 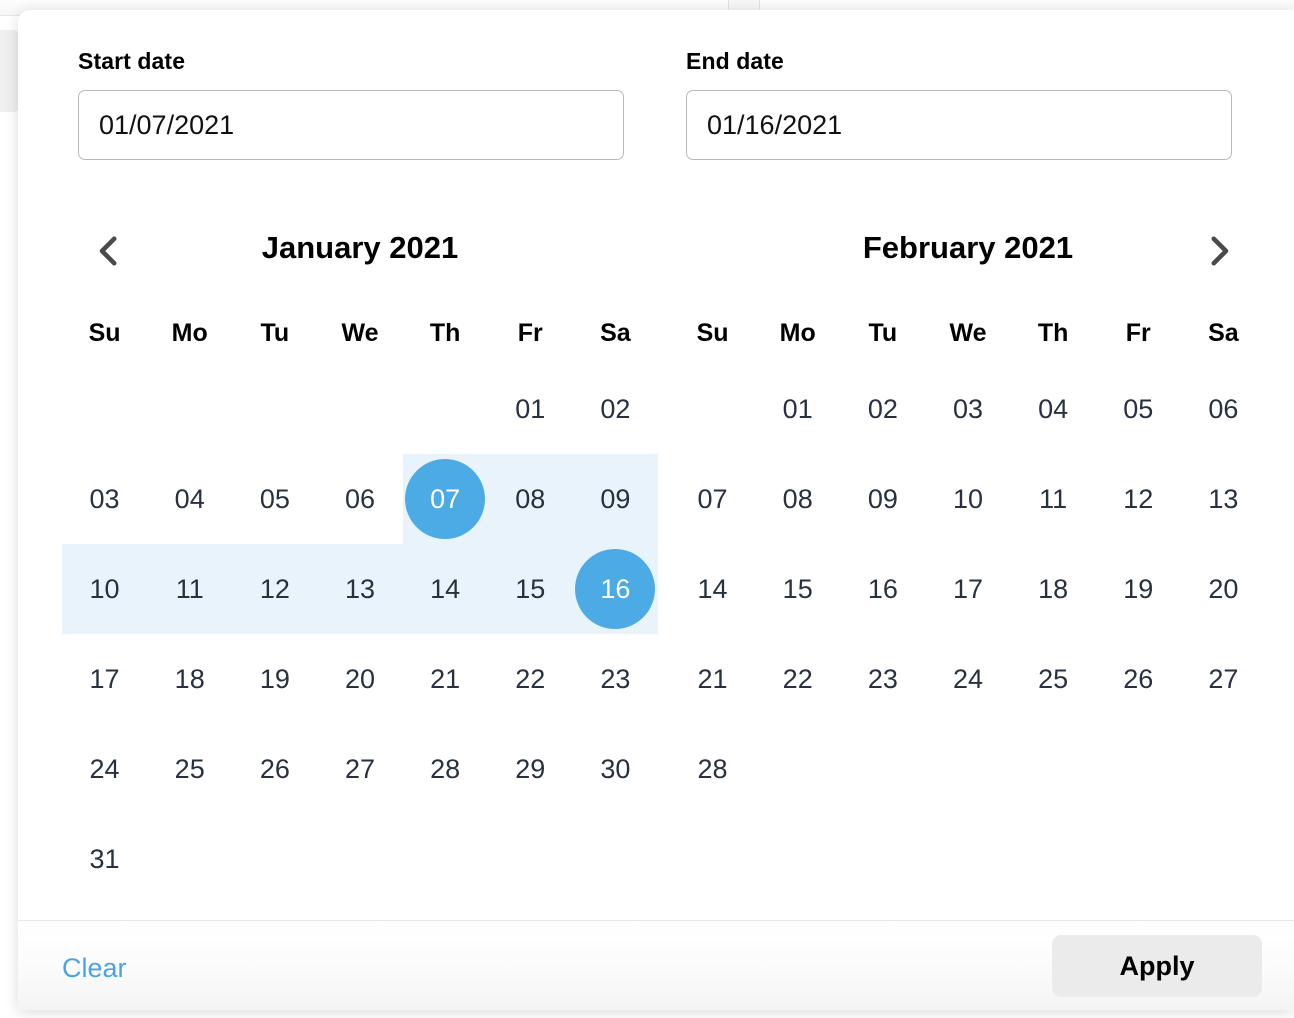 What do you see at coordinates (94, 968) in the screenshot?
I see `clear-button: Clear` at bounding box center [94, 968].